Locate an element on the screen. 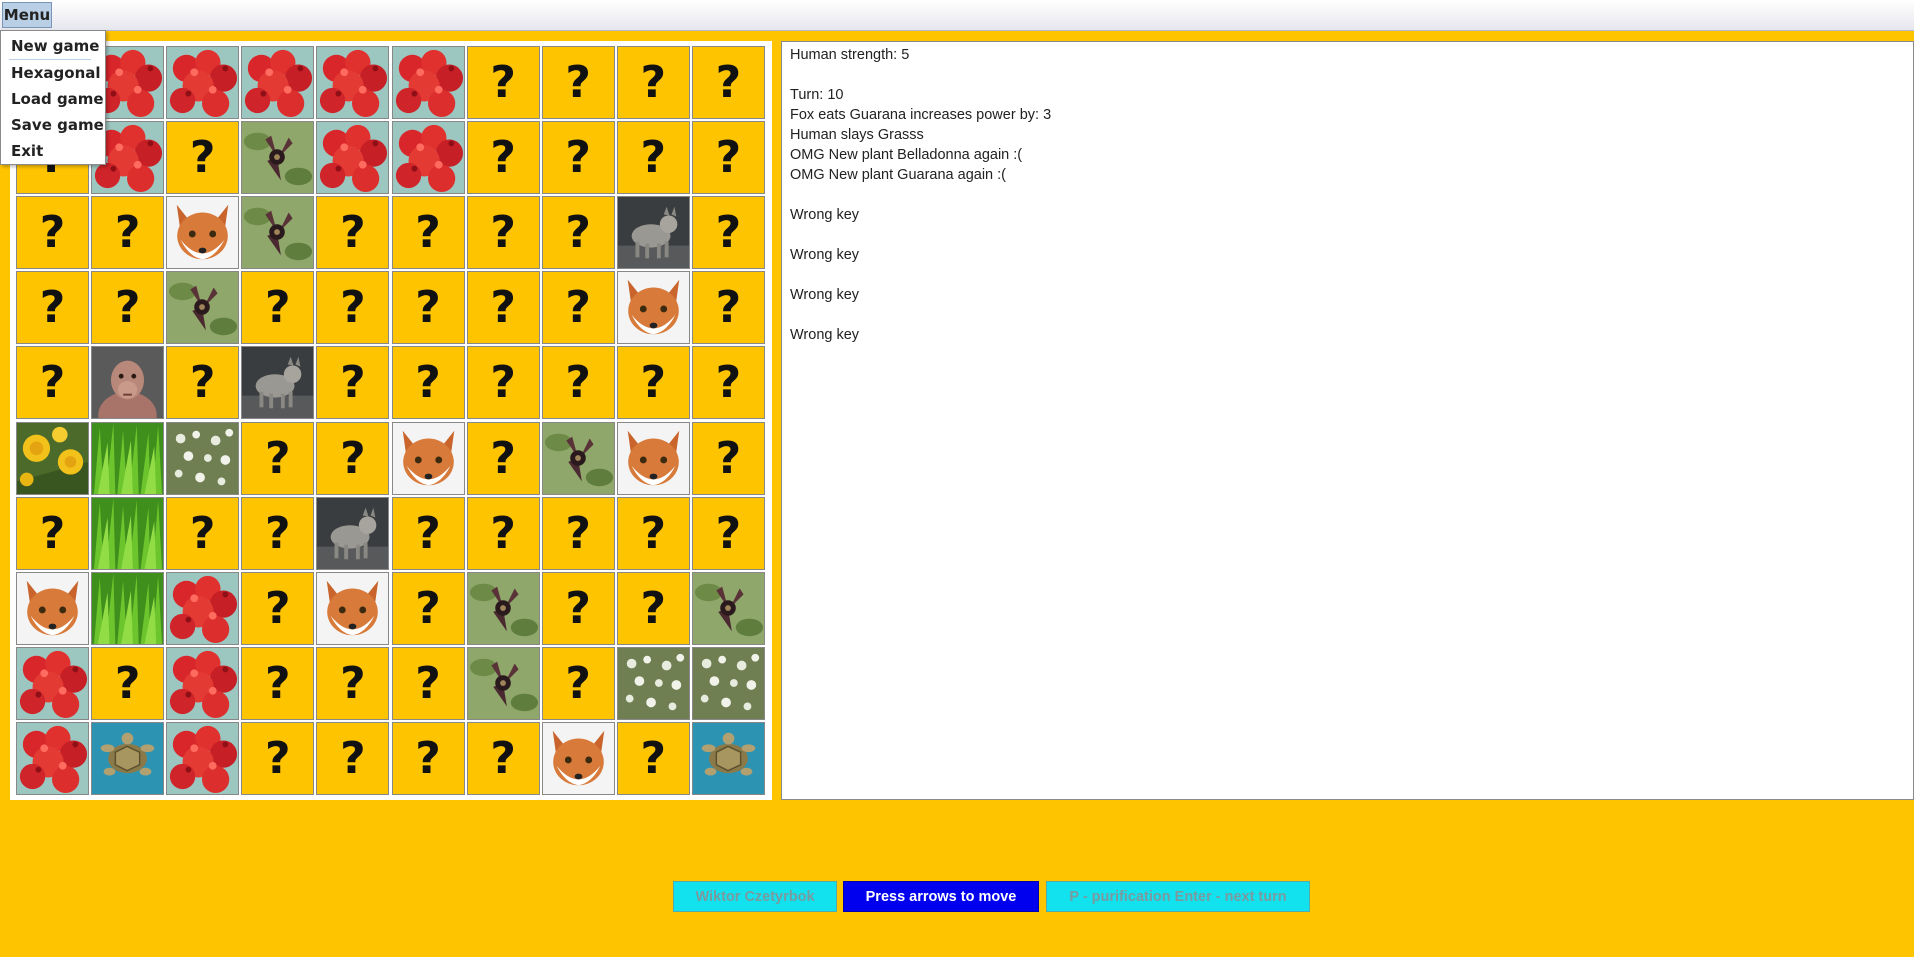 Image resolution: width=1914 pixels, height=957 pixels. keys-hint-button: P - purification Enter - next turn is located at coordinates (1178, 896).